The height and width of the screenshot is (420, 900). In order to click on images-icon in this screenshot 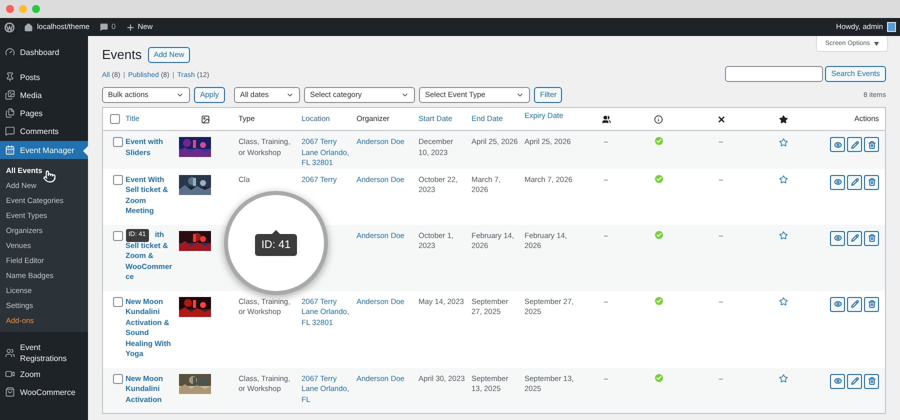, I will do `click(10, 95)`.